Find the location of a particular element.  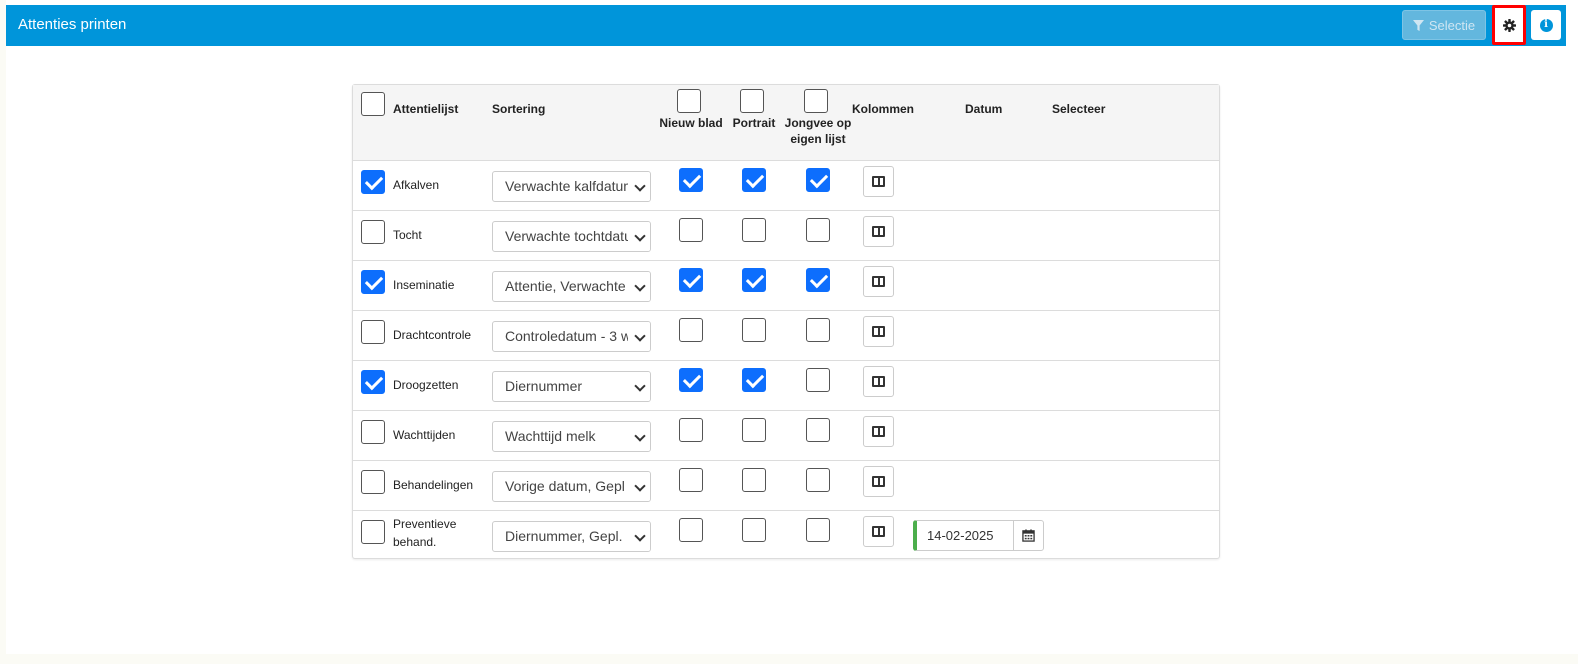

sortering-select: Verwachte tochtdatum is located at coordinates (571, 236).